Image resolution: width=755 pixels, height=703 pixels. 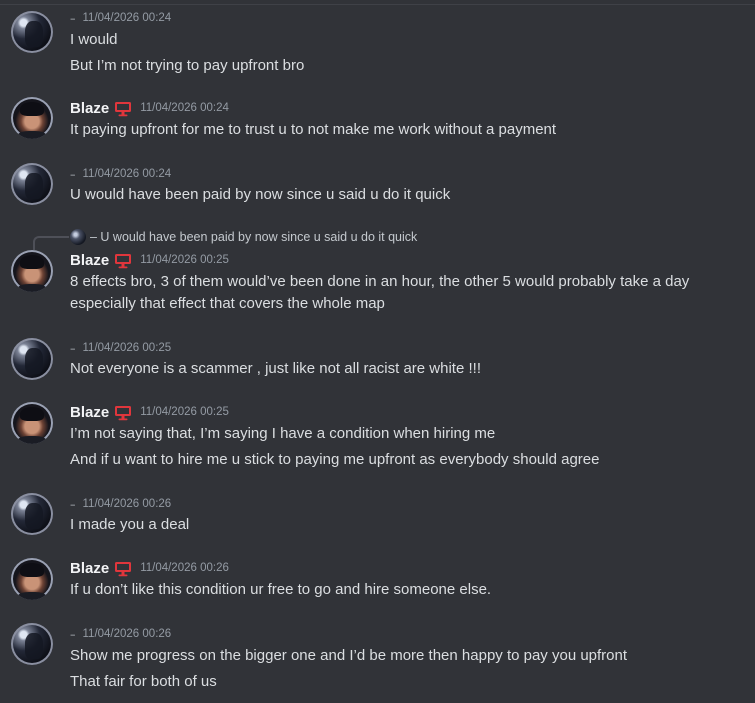 What do you see at coordinates (377, 4) in the screenshot?
I see `top-divider` at bounding box center [377, 4].